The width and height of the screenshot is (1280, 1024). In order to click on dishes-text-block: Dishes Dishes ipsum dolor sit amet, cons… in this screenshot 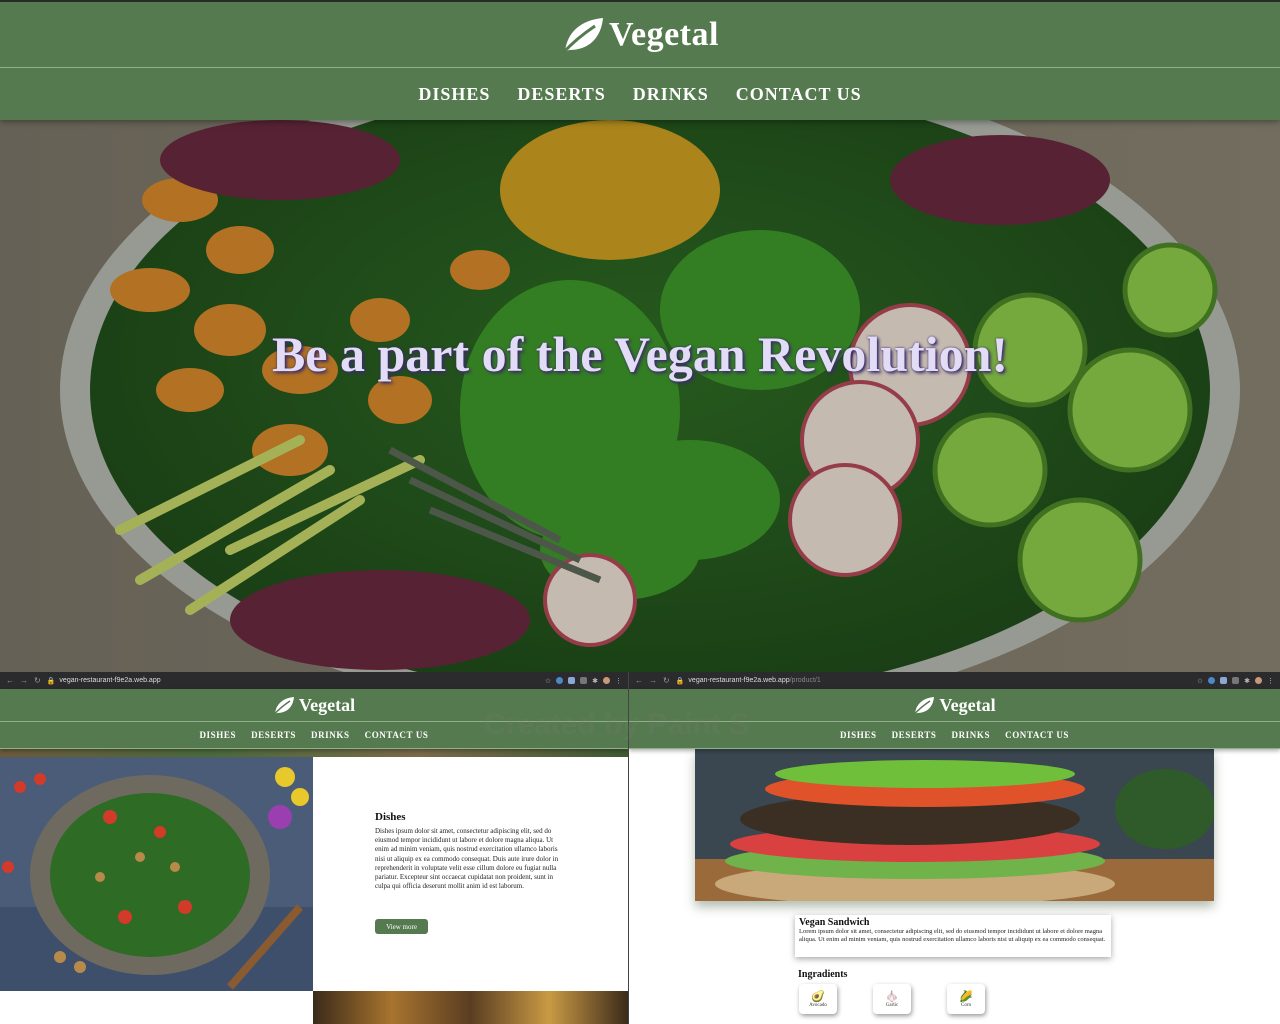, I will do `click(470, 874)`.